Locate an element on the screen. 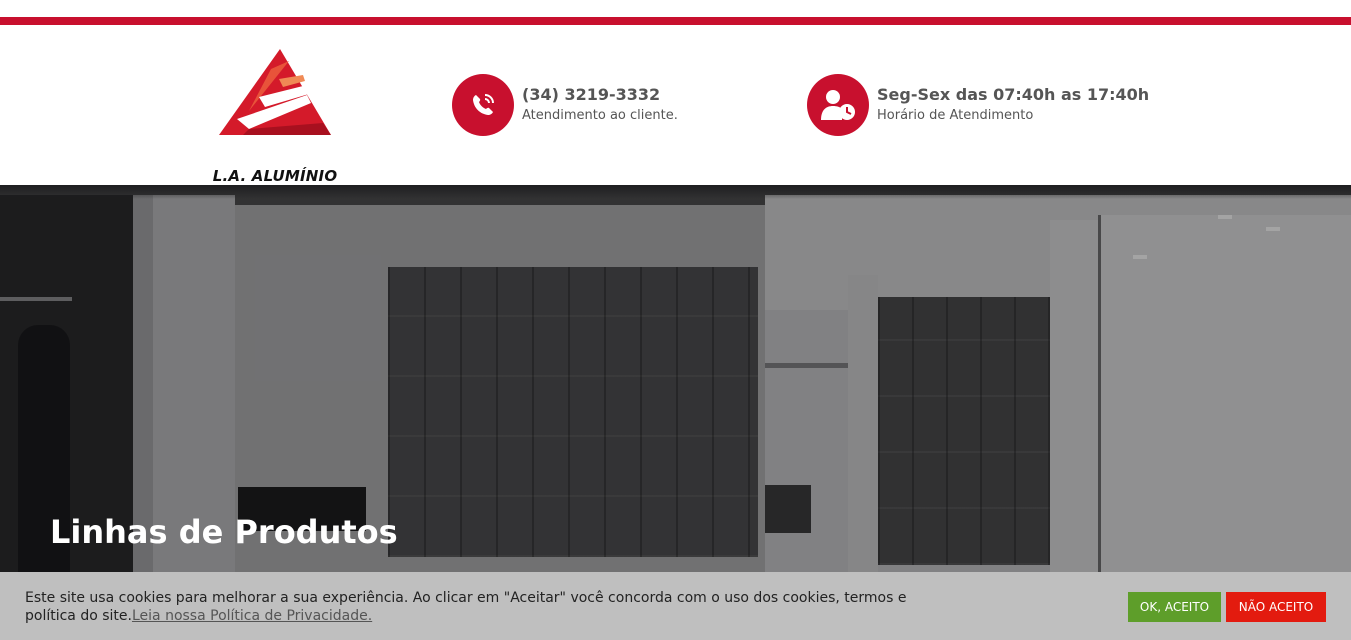 This screenshot has height=640, width=1351. privacy-policy-link: Leia nossa Política de Privacidade. is located at coordinates (252, 616).